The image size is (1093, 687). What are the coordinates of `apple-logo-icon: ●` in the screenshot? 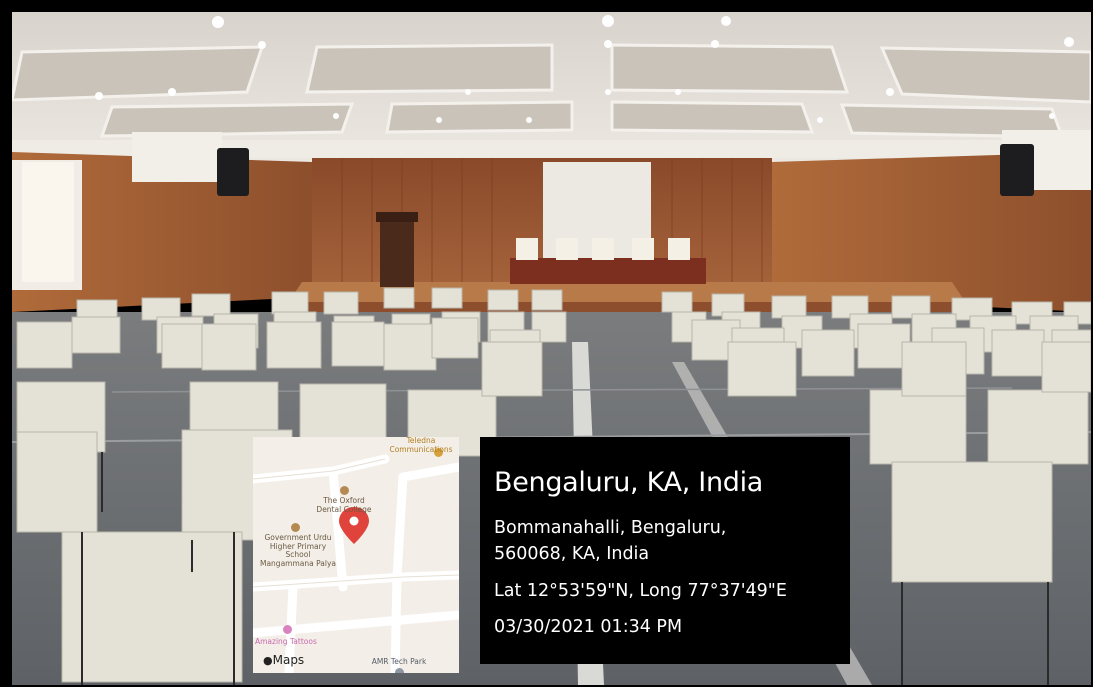 It's located at (268, 660).